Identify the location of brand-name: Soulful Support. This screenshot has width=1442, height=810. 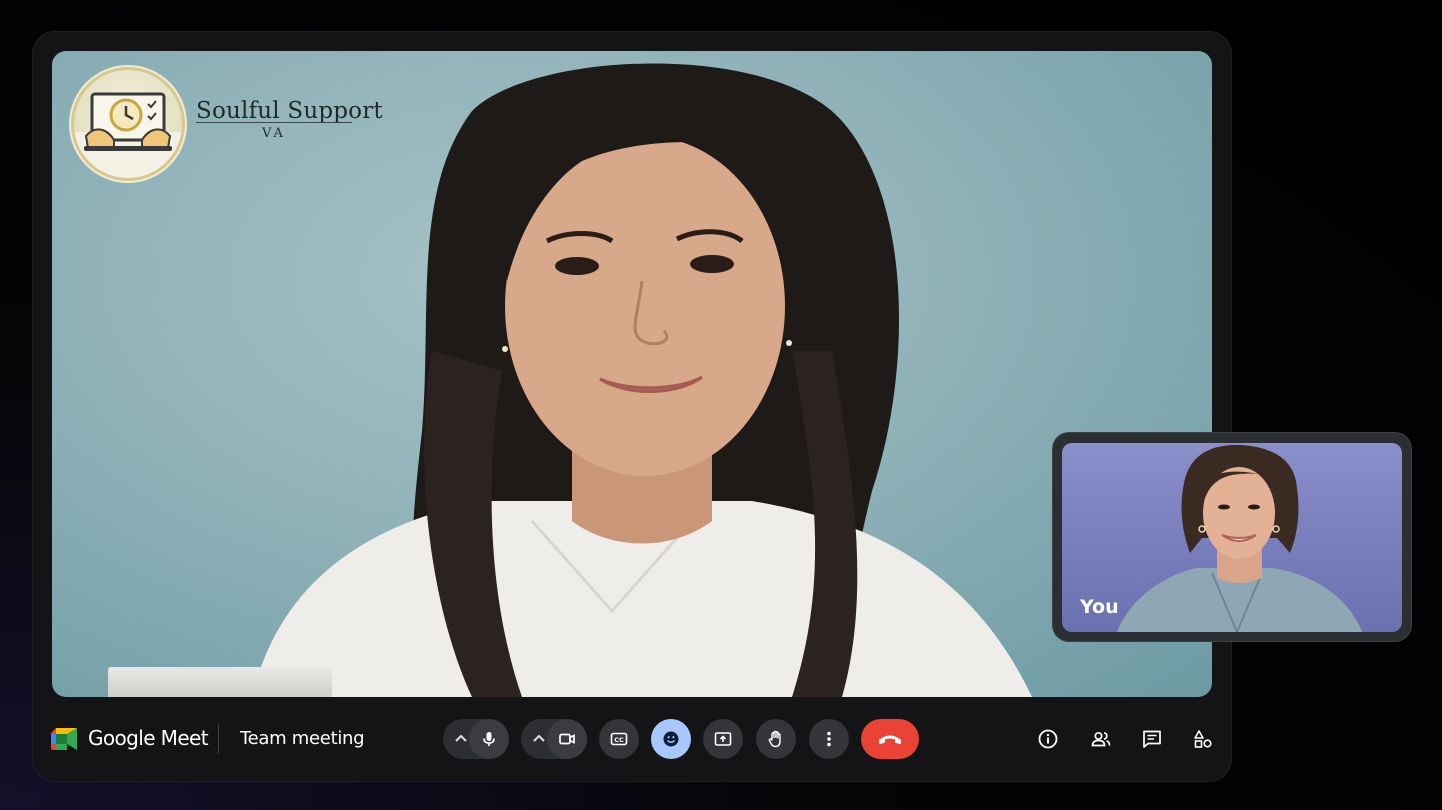
(289, 111).